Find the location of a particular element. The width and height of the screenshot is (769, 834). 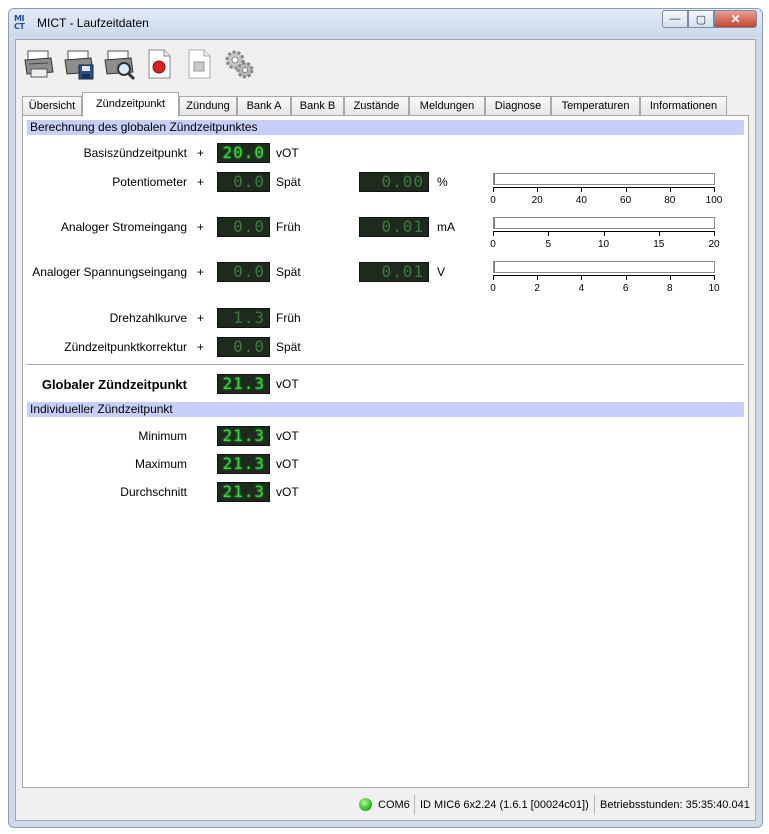

tab-bank-a: Bank A is located at coordinates (264, 106).